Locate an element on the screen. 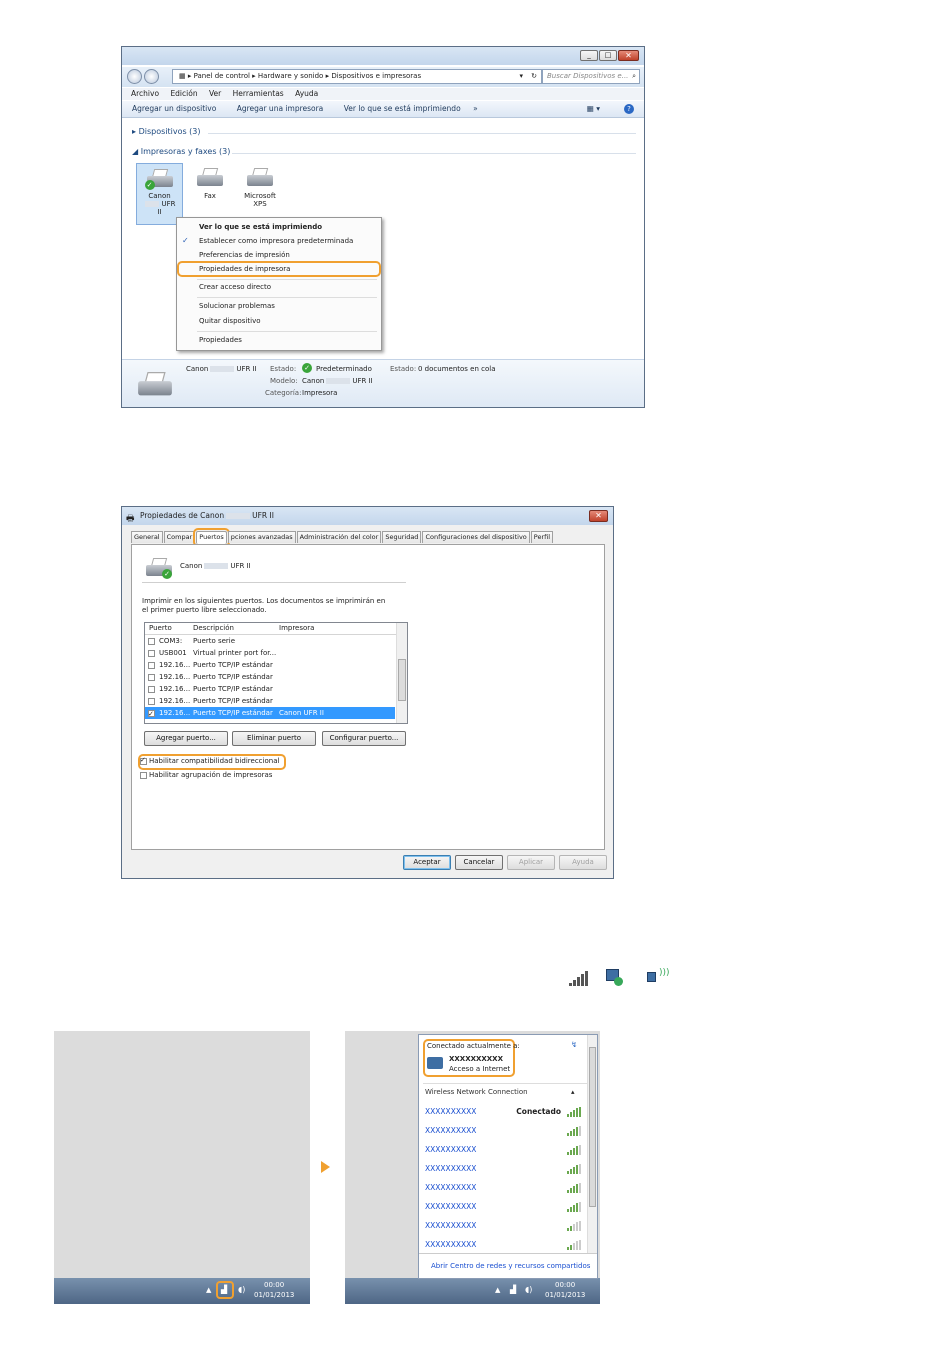 The image size is (950, 1369). menu-ver: Ver is located at coordinates (215, 93).